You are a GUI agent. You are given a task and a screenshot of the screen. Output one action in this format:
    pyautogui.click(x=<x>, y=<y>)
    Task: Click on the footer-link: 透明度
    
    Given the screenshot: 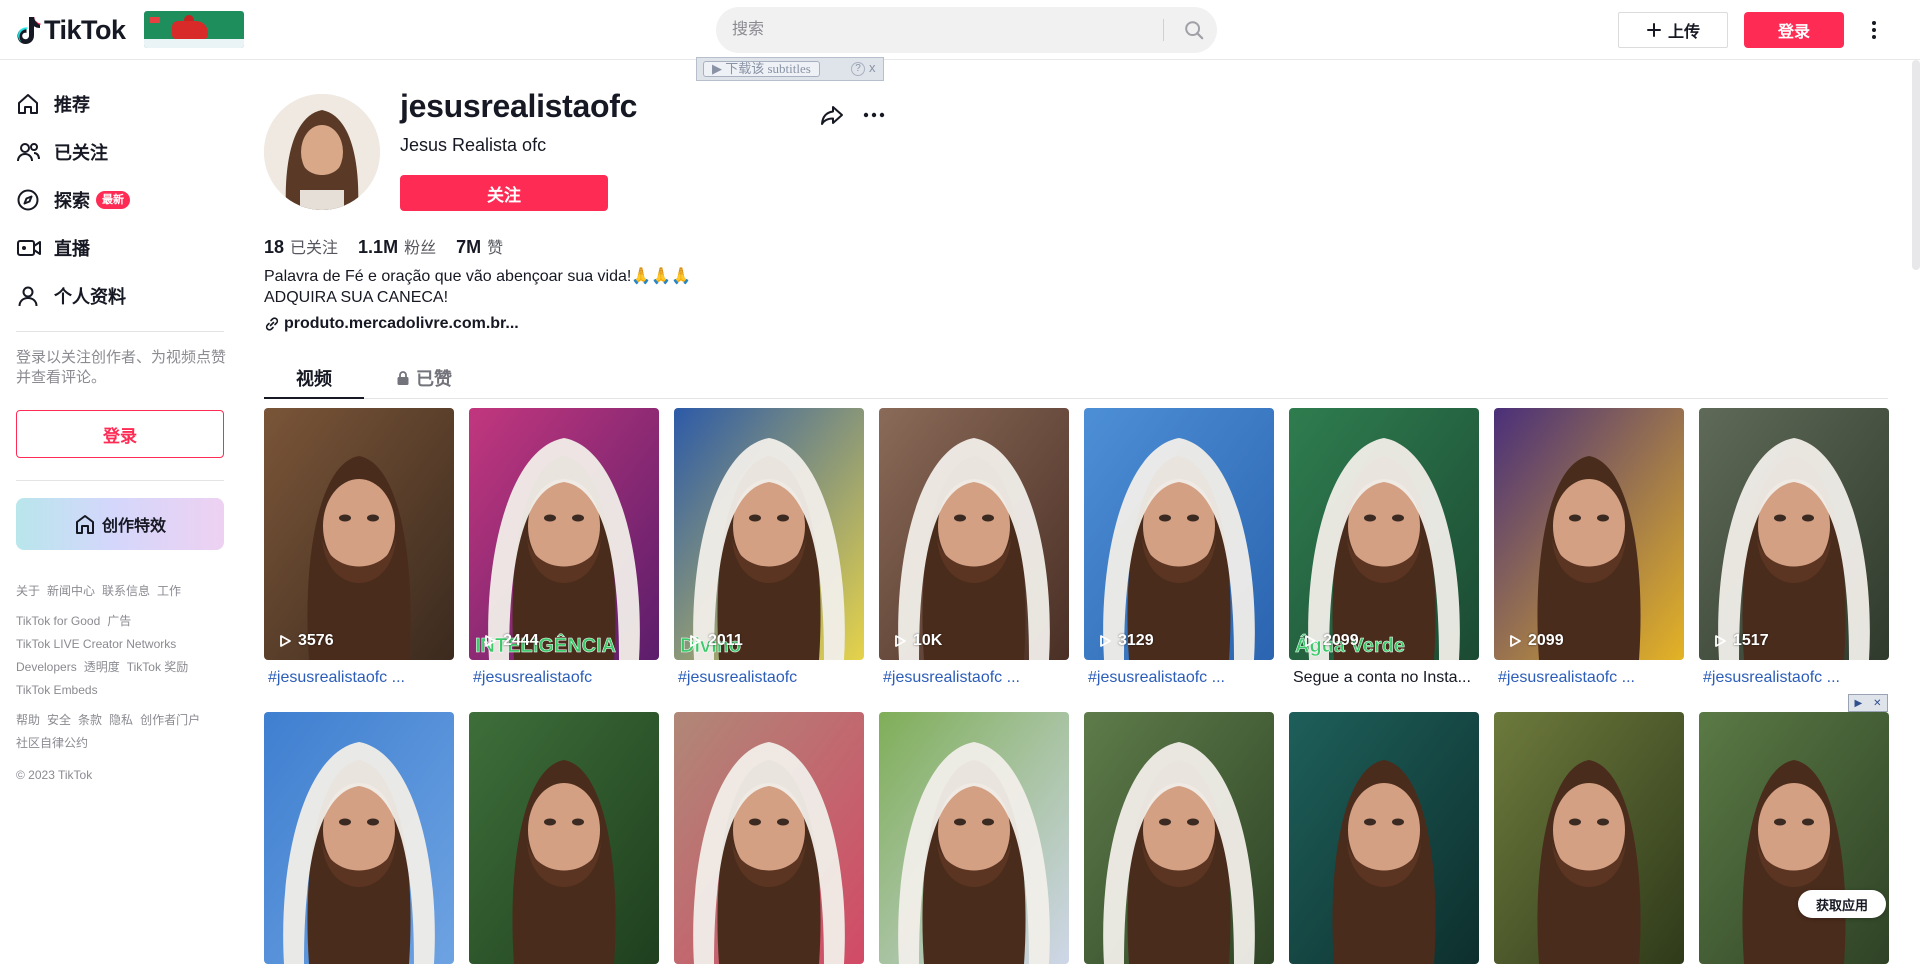 What is the action you would take?
    pyautogui.click(x=102, y=667)
    